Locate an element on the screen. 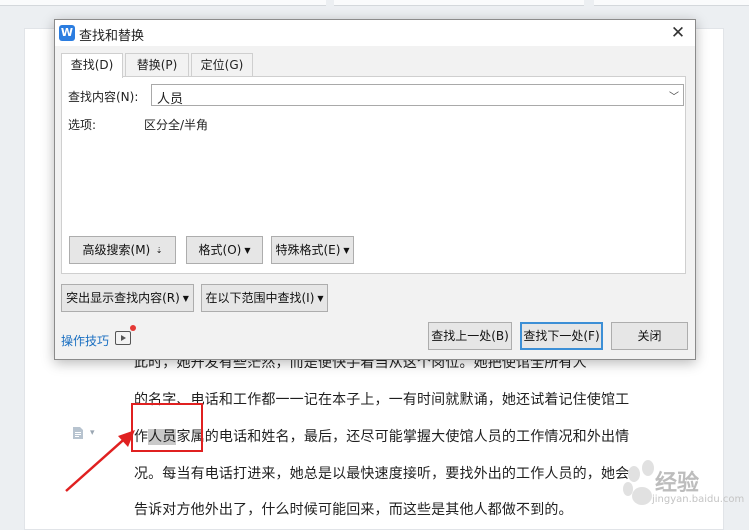  highlight-results-label: 突出显示查找内容(R) is located at coordinates (123, 298).